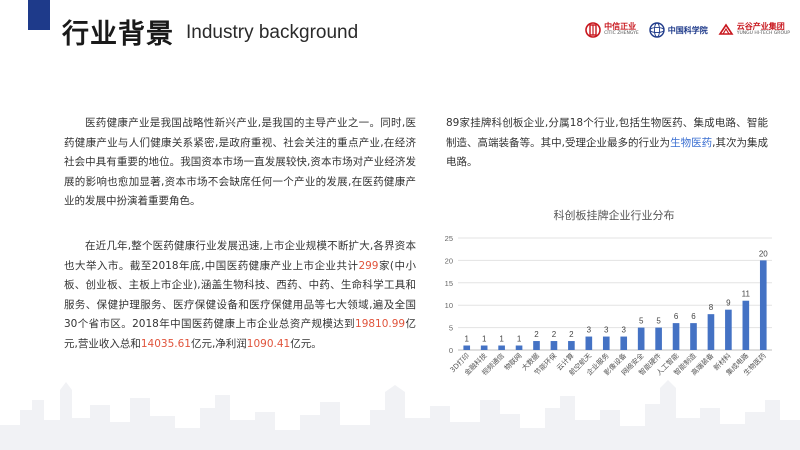  I want to click on logo-cas: 中国科学院, so click(678, 30).